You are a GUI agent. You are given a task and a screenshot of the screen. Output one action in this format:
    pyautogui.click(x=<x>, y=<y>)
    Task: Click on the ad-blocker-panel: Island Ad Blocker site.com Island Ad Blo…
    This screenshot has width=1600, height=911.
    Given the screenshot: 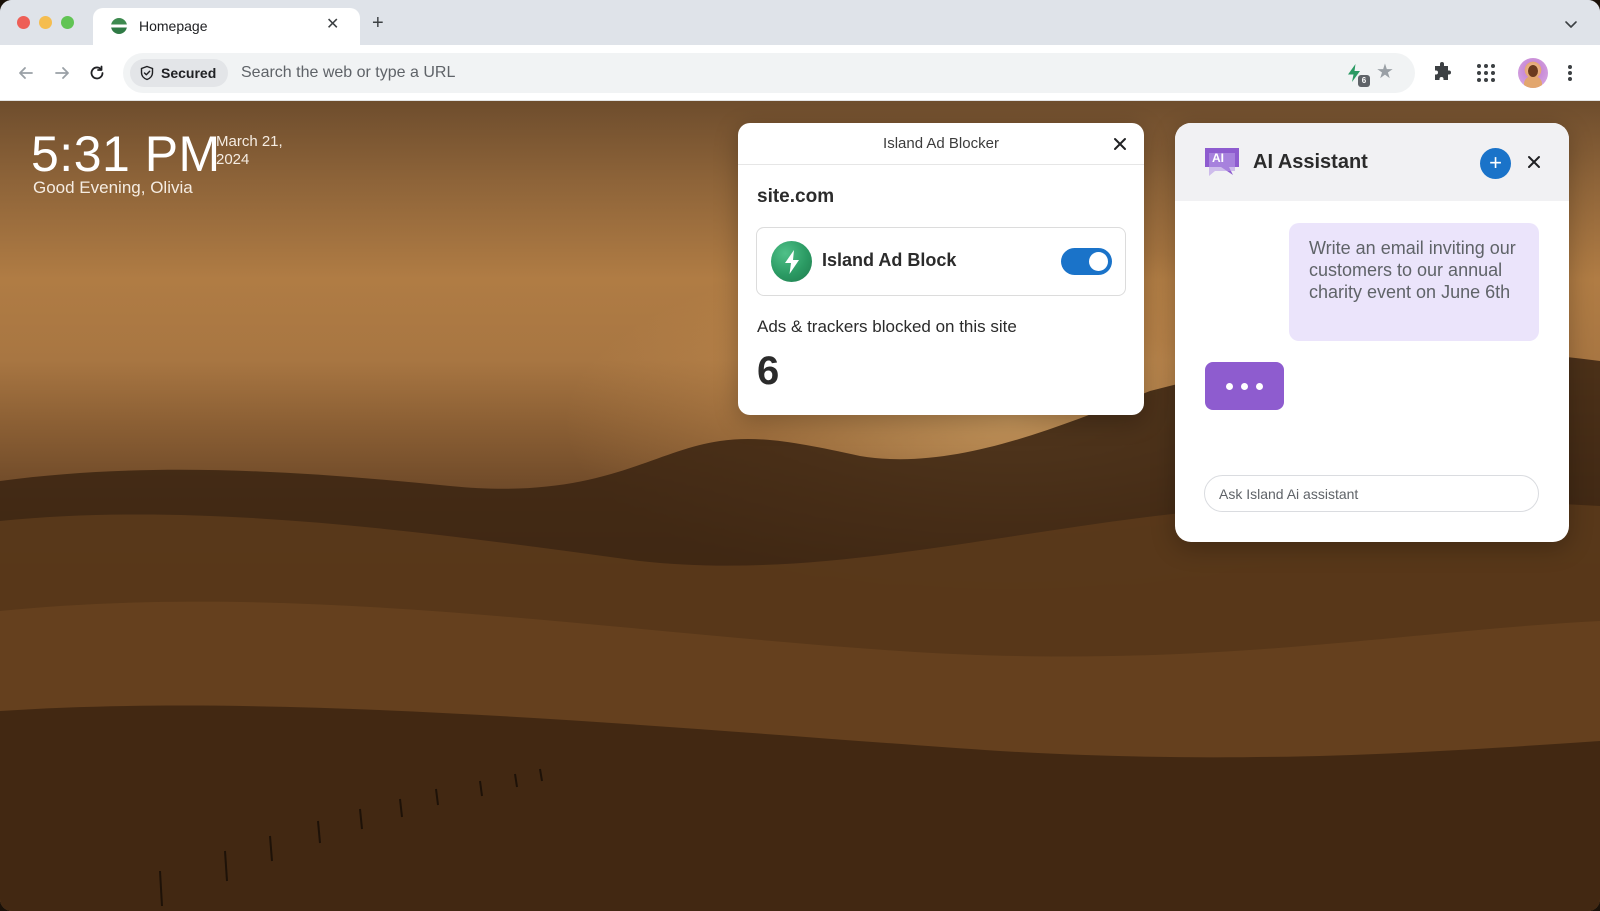 What is the action you would take?
    pyautogui.click(x=941, y=269)
    